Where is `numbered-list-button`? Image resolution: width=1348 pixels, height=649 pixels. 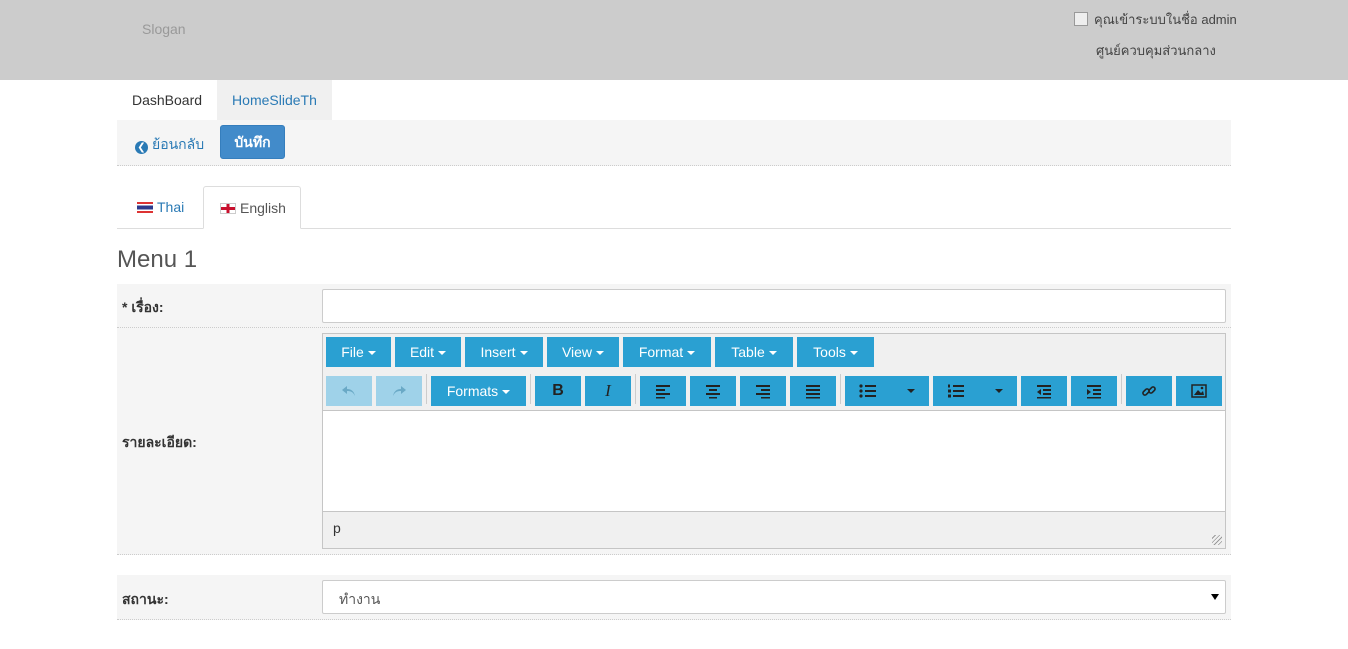
numbered-list-button is located at coordinates (975, 391).